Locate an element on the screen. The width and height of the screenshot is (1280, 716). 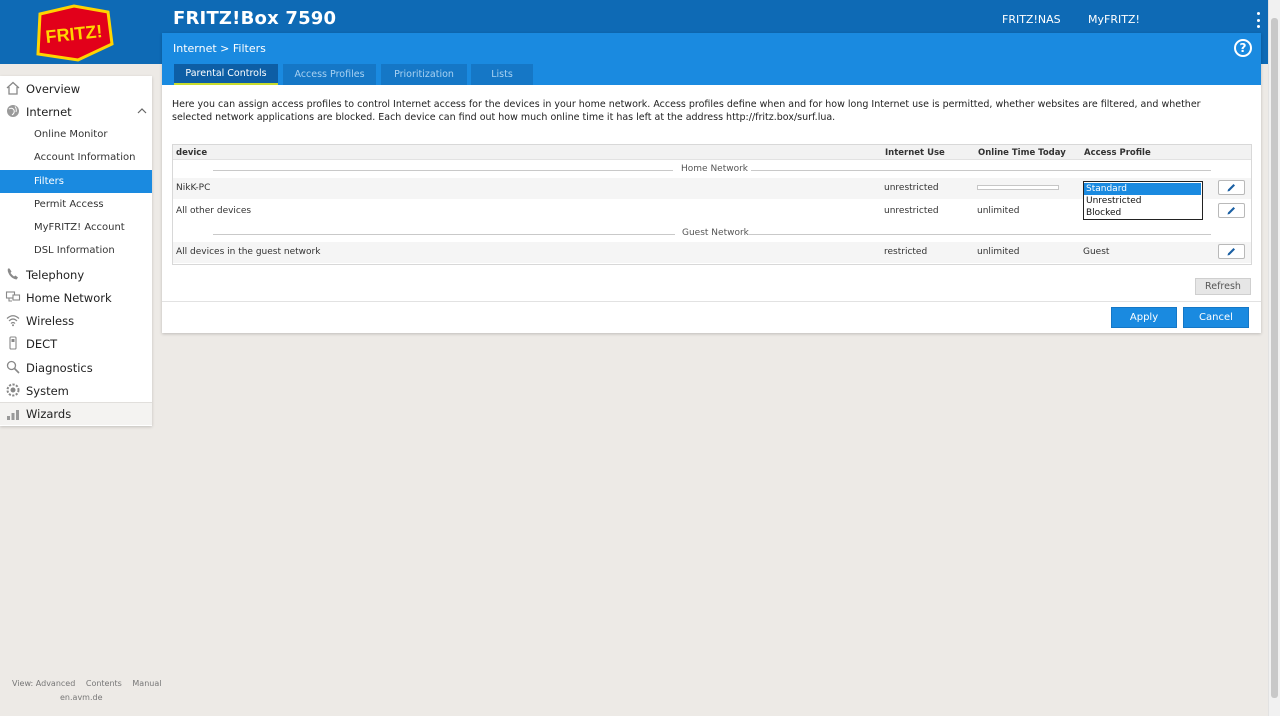
sidebar-item-account-information: Account Information is located at coordinates (76, 157).